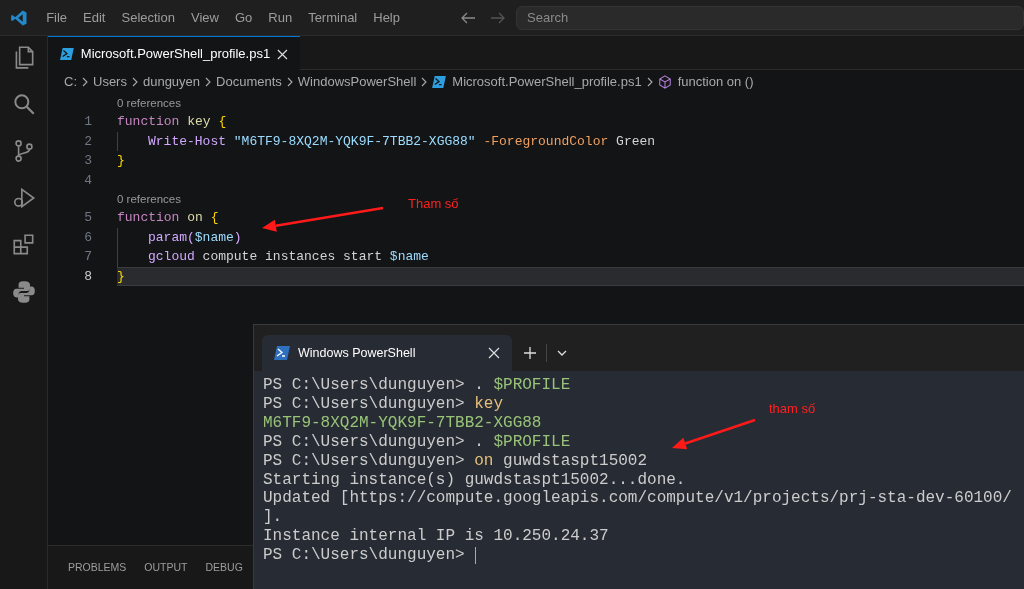 The width and height of the screenshot is (1024, 589). I want to click on breadcrumb-item: dunguyen, so click(171, 82).